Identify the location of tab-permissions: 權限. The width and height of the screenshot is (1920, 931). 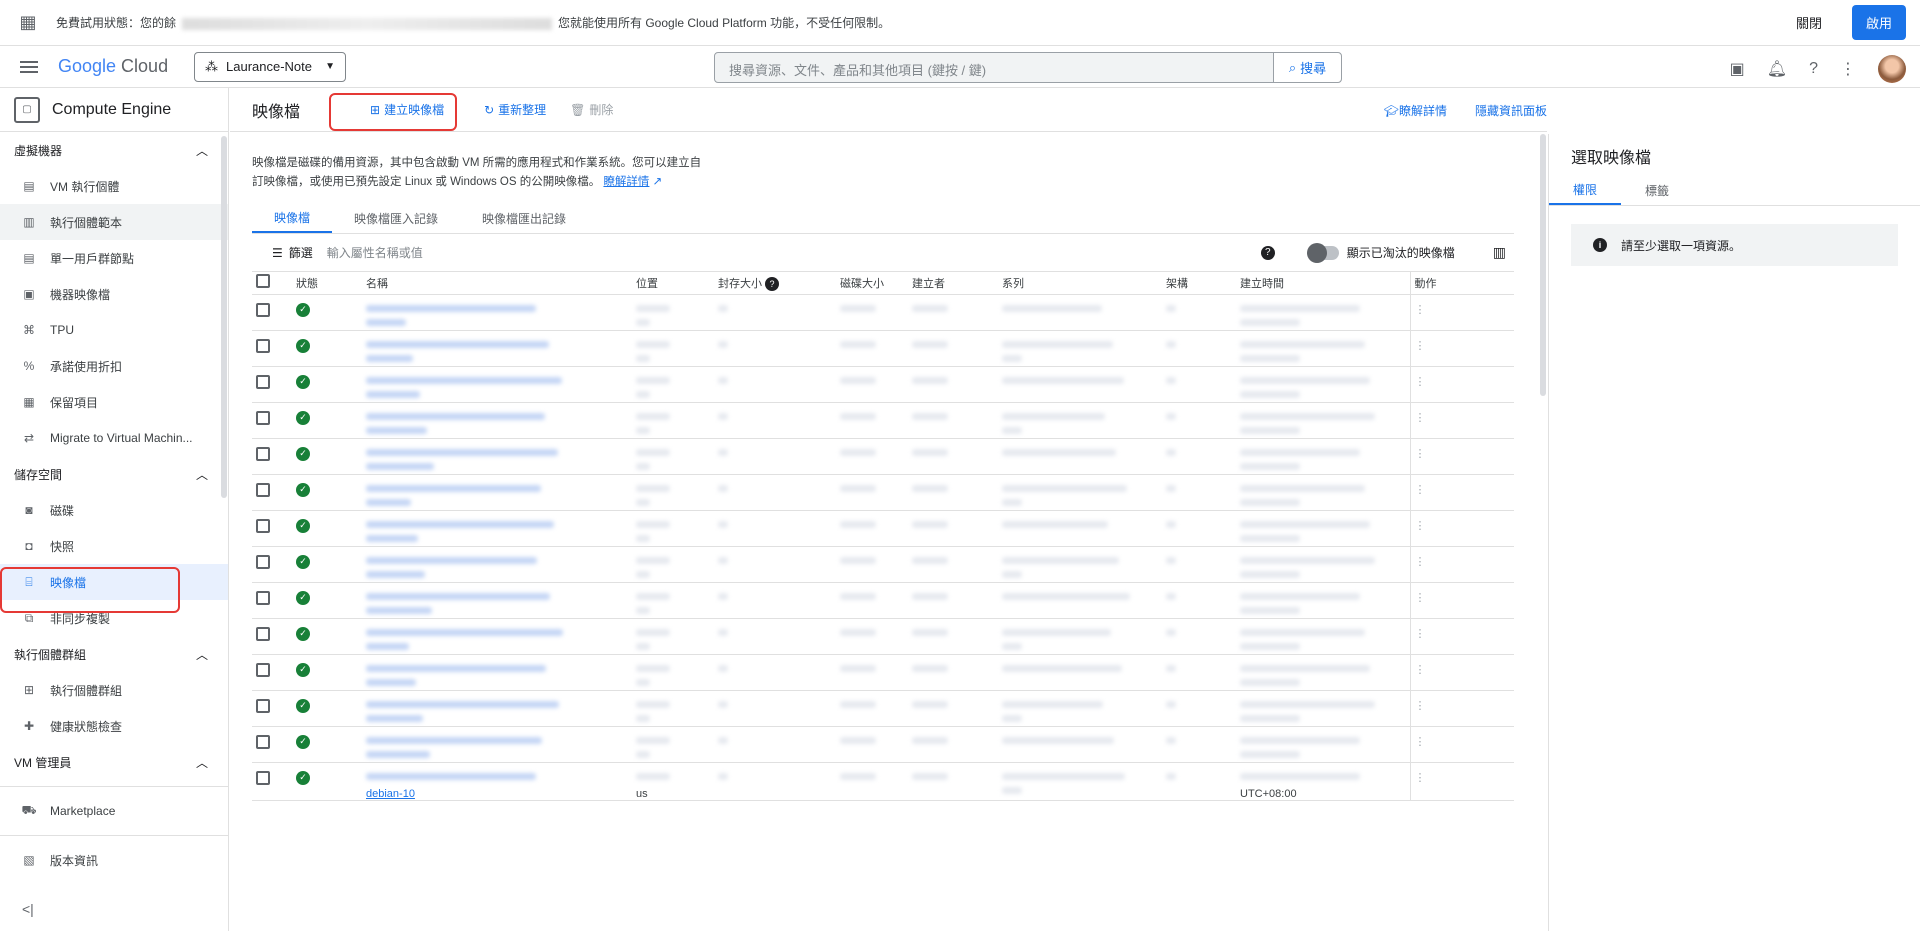
(1585, 190).